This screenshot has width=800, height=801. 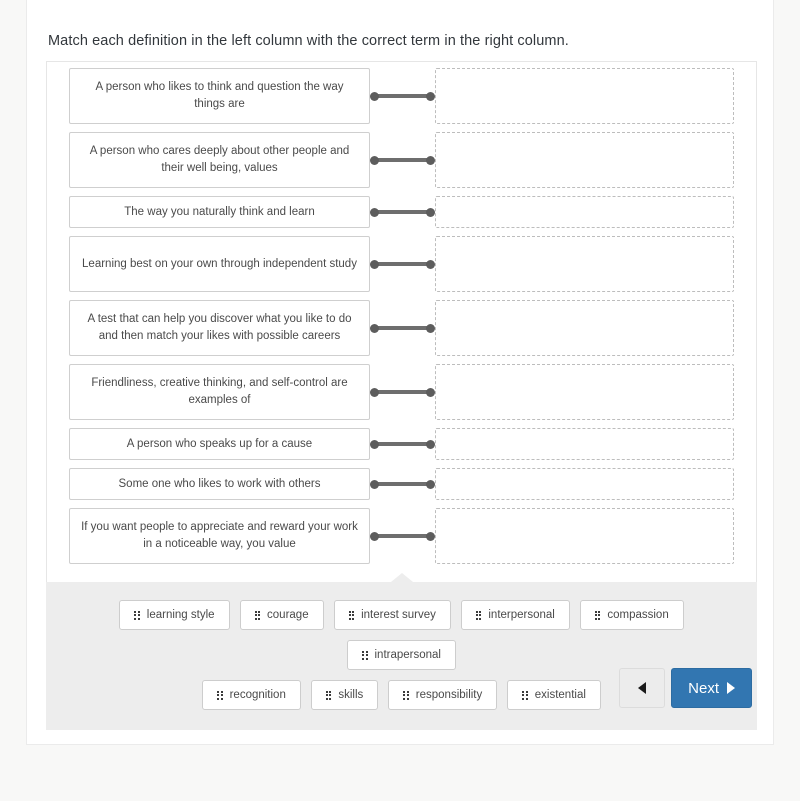 I want to click on term-chip: responsibility, so click(x=443, y=695).